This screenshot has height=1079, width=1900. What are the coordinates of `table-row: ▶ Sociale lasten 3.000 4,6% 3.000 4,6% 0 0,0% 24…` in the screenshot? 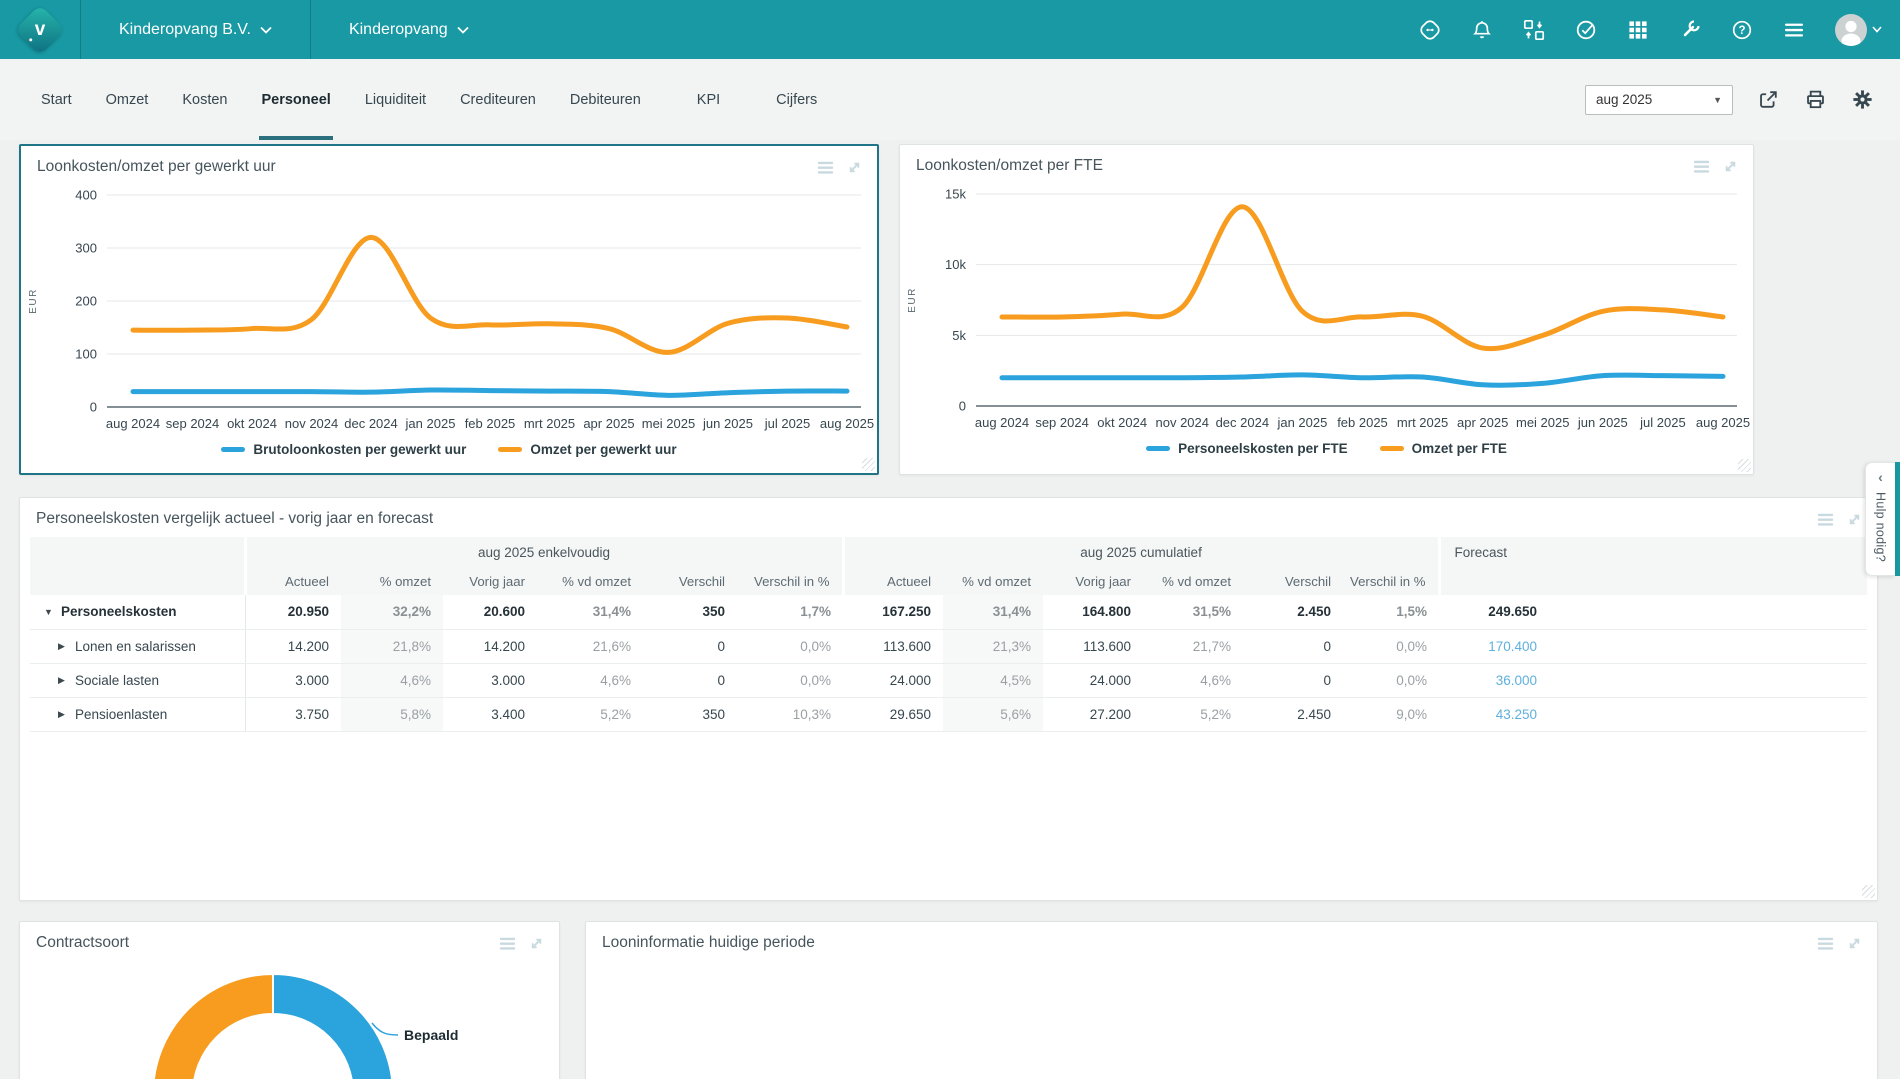 It's located at (948, 680).